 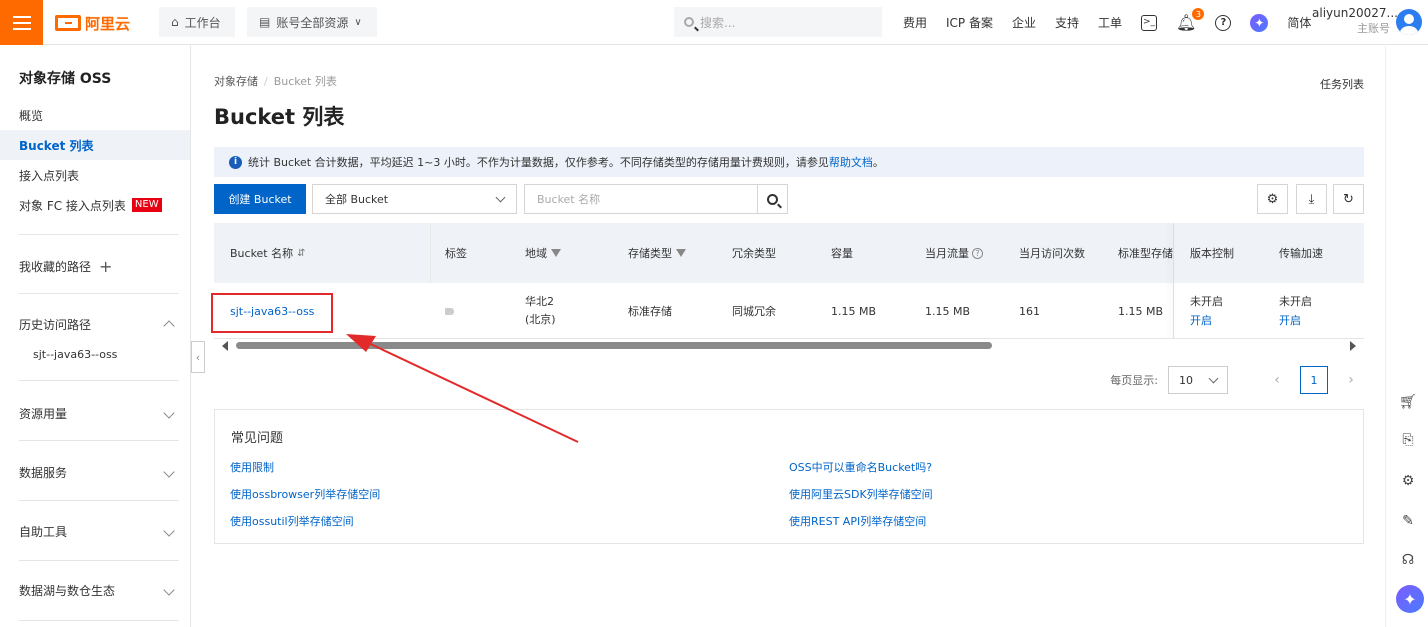 What do you see at coordinates (260, 199) in the screenshot?
I see `create-bucket-button: 创建 Bucket` at bounding box center [260, 199].